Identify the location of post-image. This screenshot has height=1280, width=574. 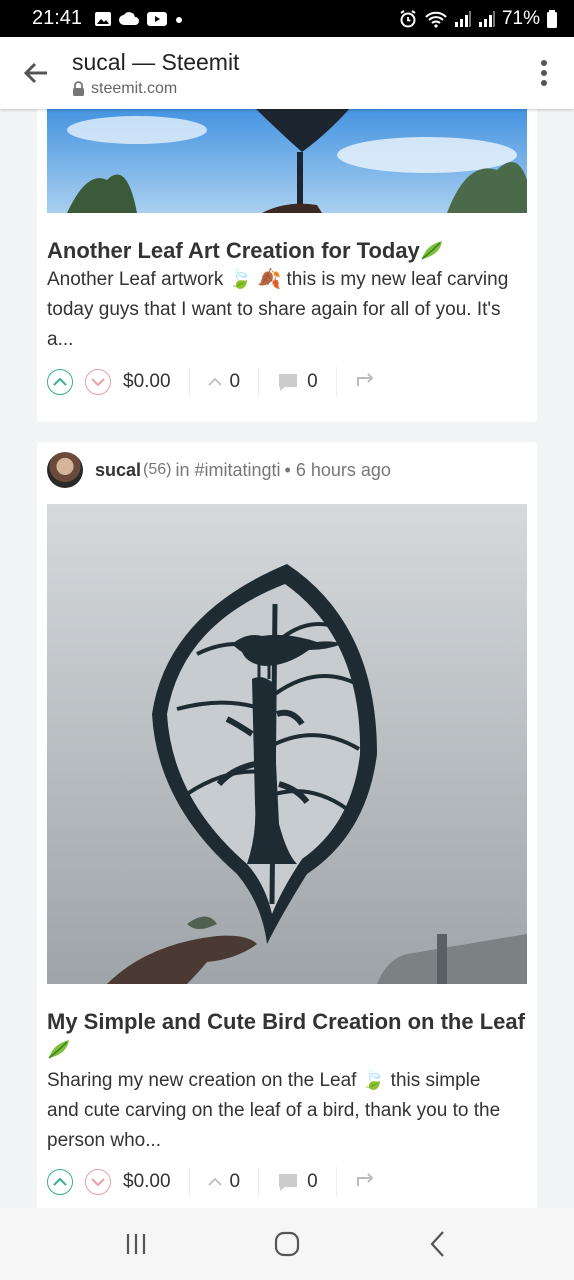
(287, 156).